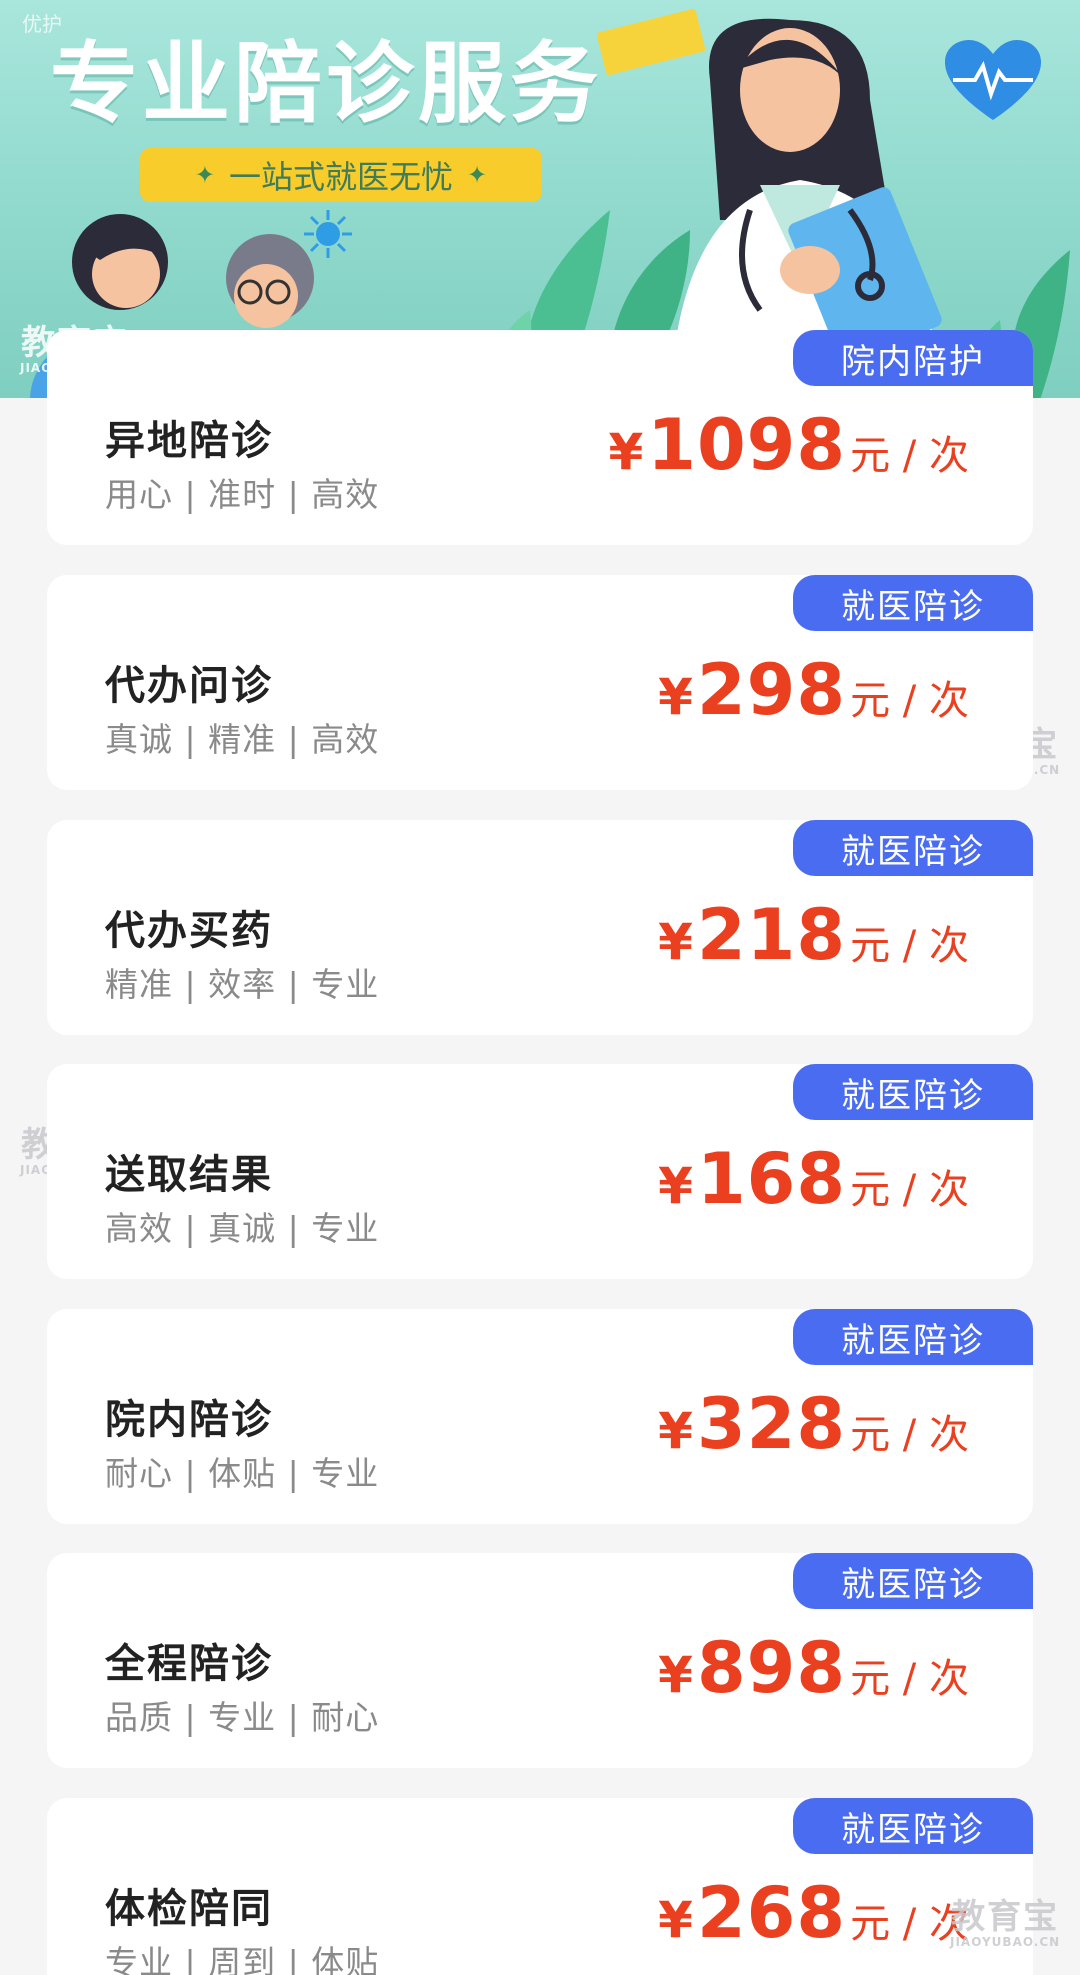 The width and height of the screenshot is (1080, 1975). What do you see at coordinates (326, 83) in the screenshot?
I see `banner-title: 专业陪诊服务` at bounding box center [326, 83].